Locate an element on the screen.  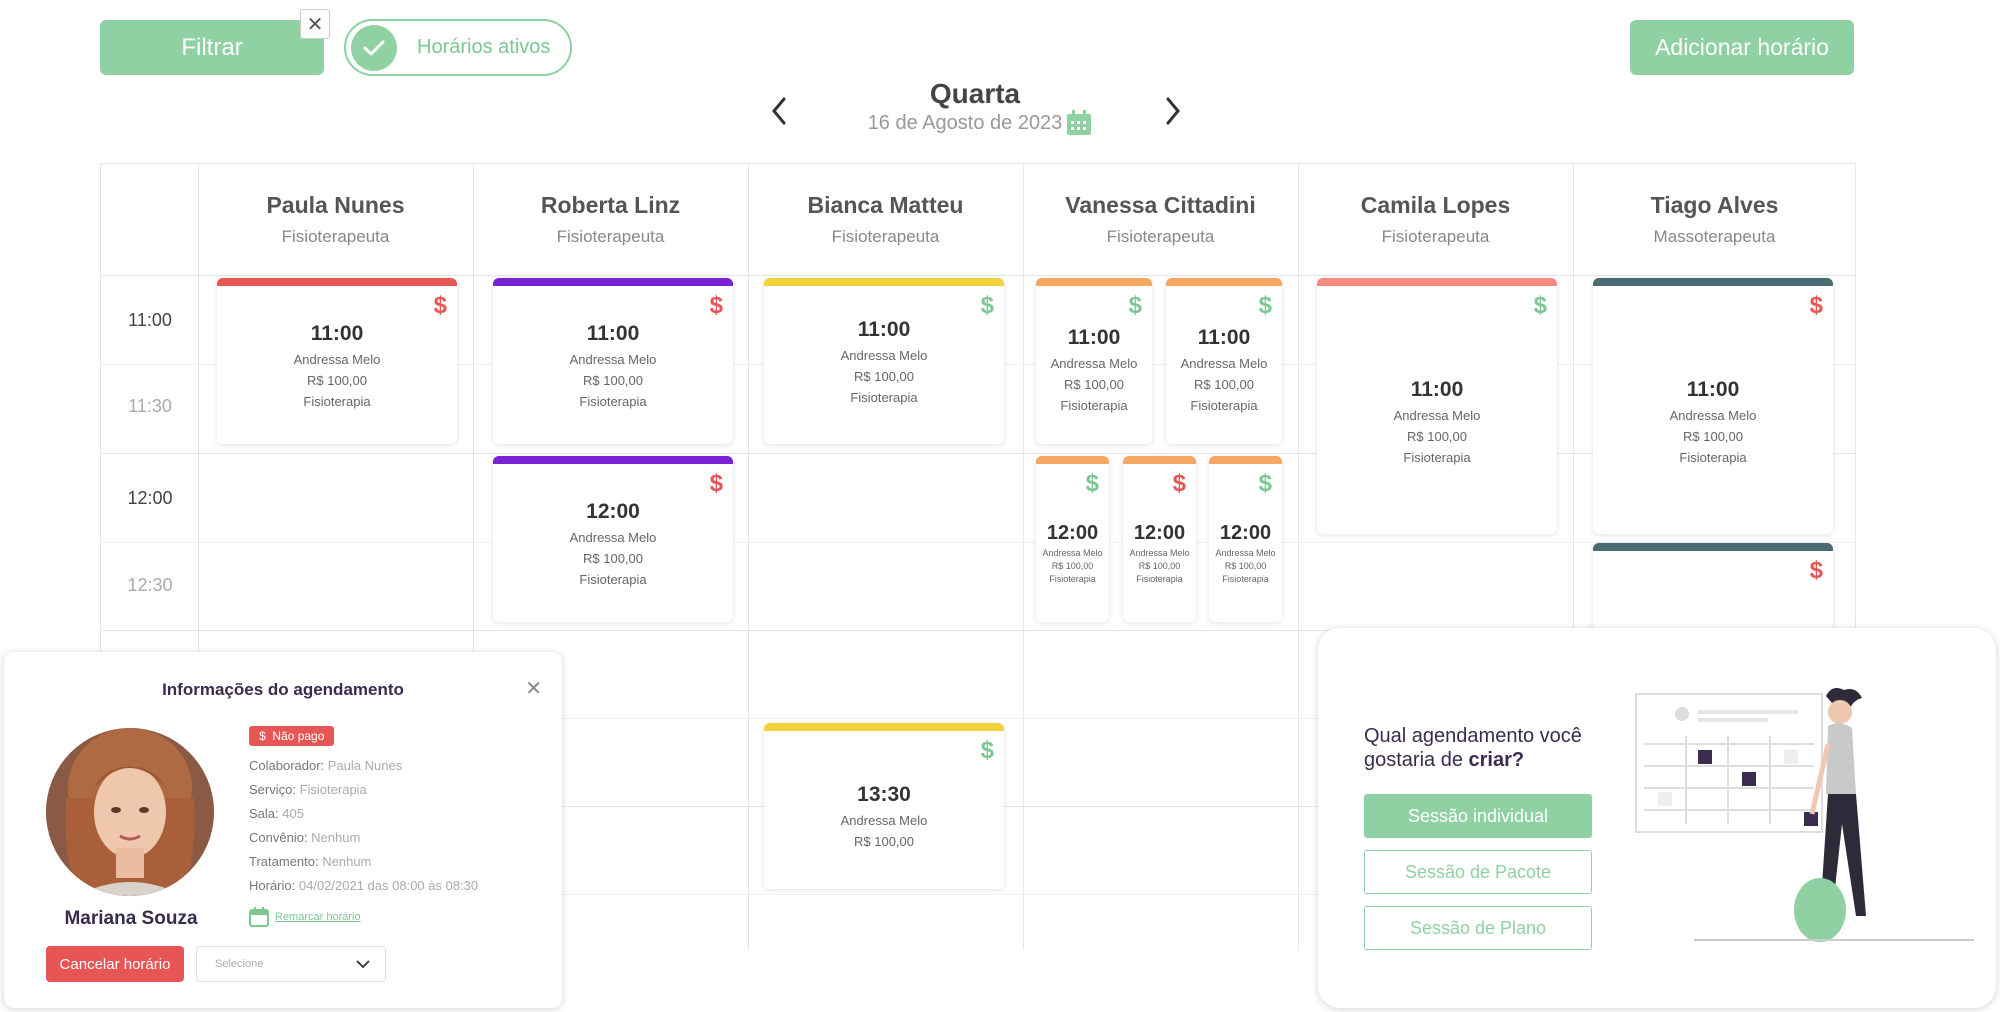
professional-name: Paula Nunes is located at coordinates (335, 205).